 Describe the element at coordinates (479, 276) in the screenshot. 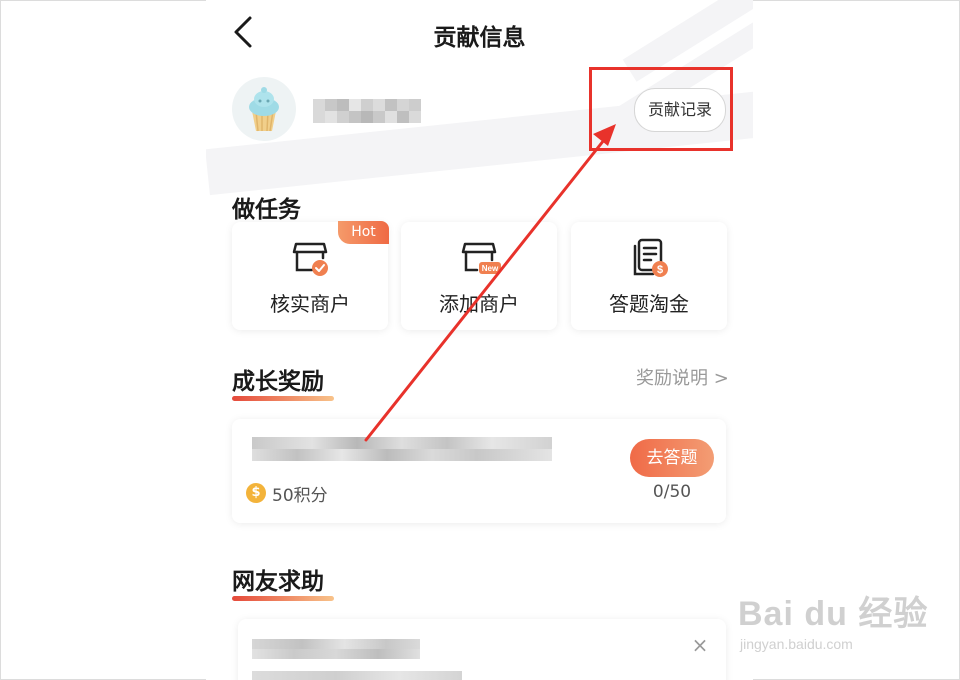

I see `task-add-merchant: New 添加商户` at that location.